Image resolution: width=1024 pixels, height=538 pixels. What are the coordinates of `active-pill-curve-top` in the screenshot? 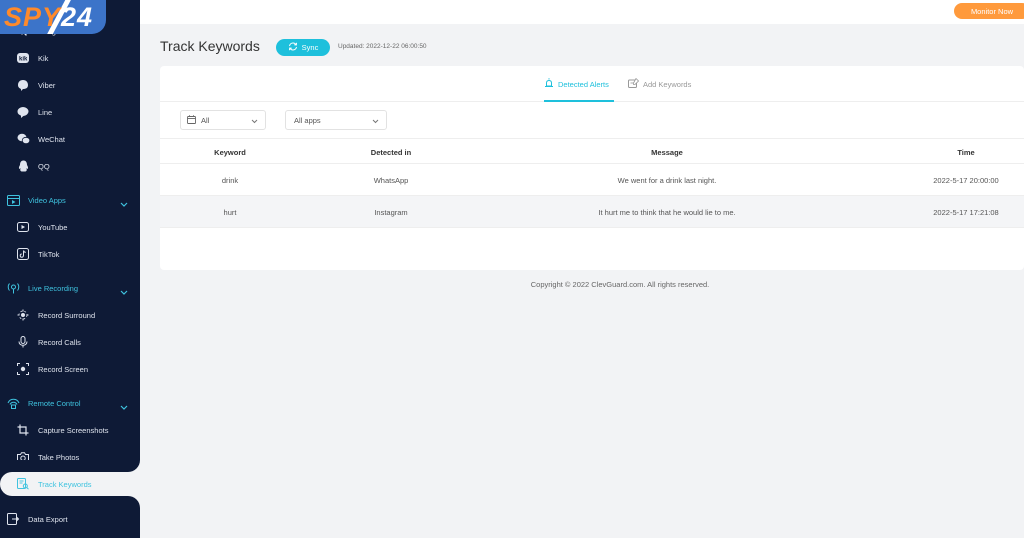 It's located at (70, 466).